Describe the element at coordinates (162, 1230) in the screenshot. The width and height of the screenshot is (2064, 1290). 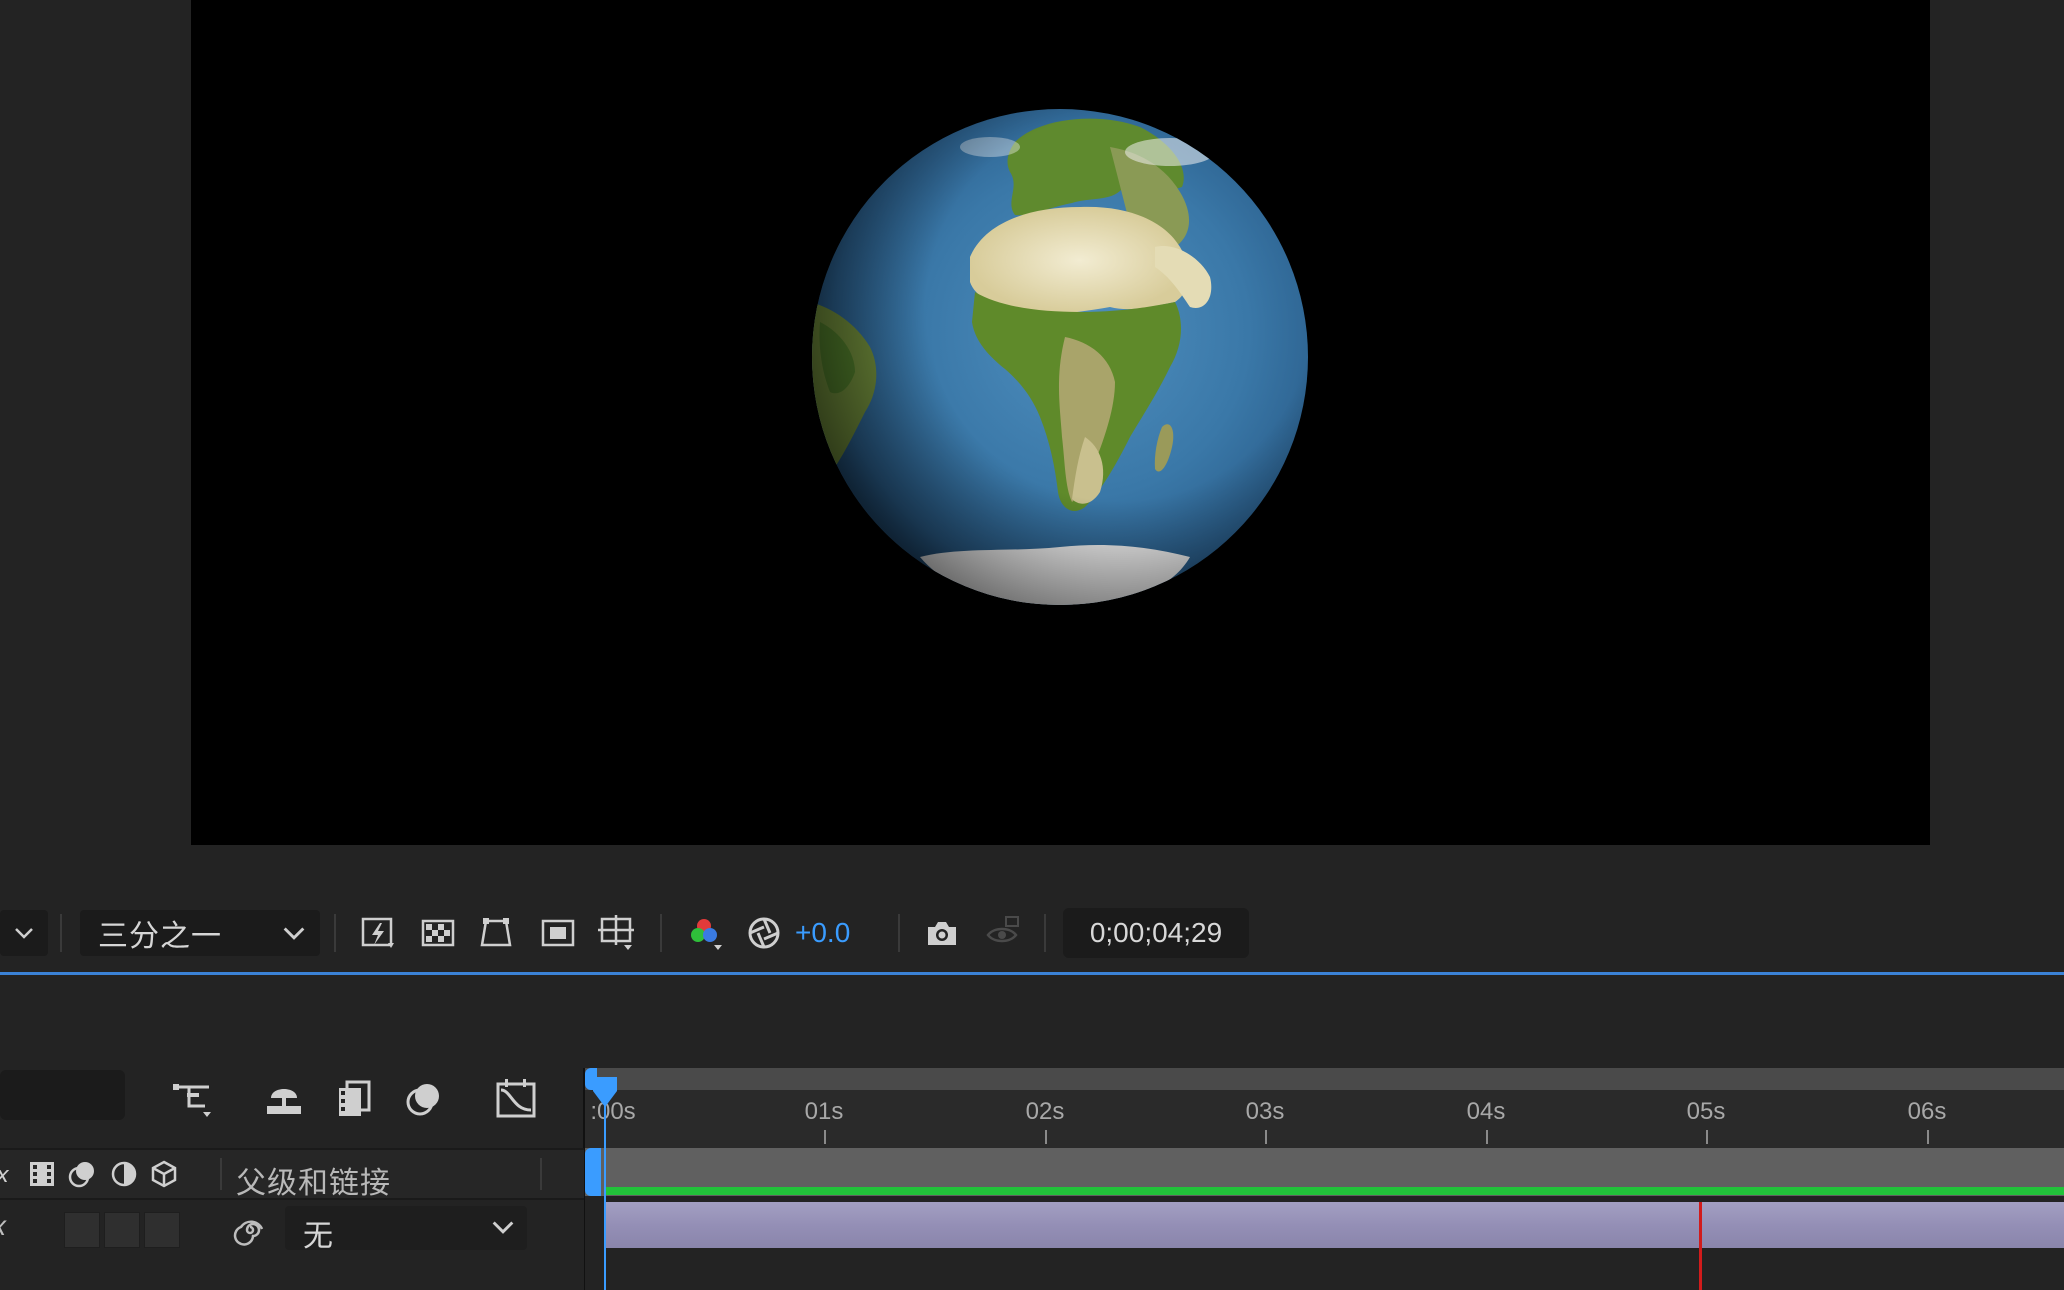
I see `adjustment-layer-switch` at that location.